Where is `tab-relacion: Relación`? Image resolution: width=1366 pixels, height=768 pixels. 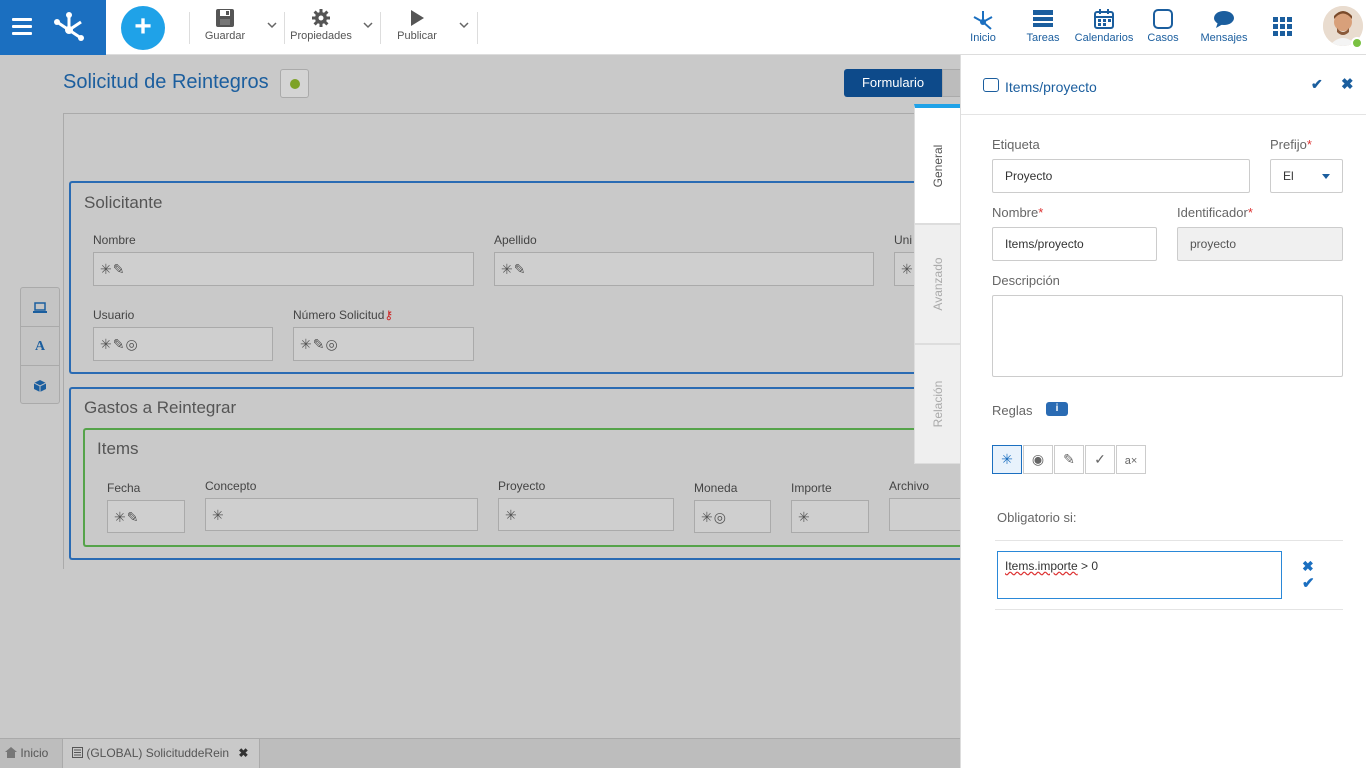
tab-relacion: Relación is located at coordinates (937, 404).